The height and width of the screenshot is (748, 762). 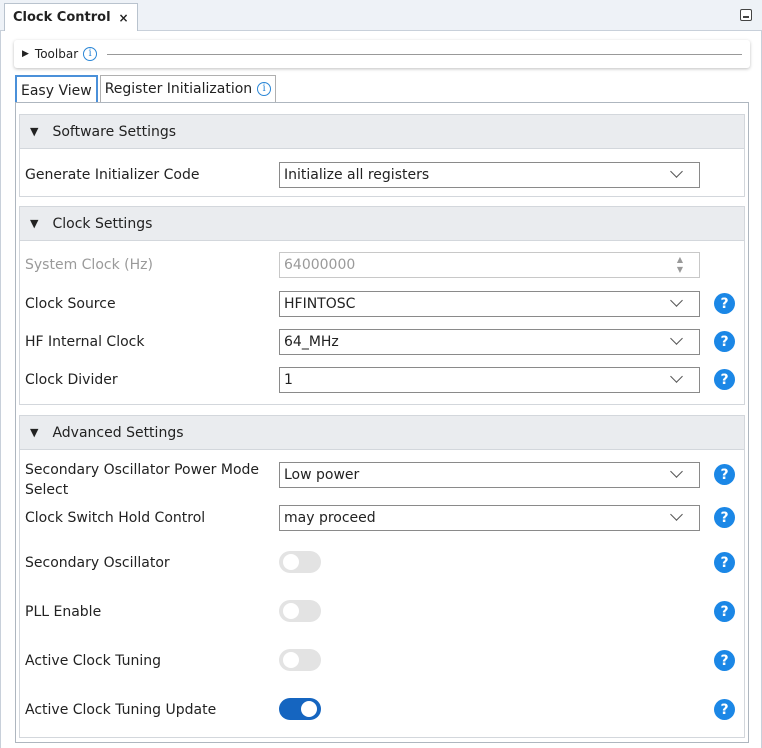 What do you see at coordinates (71, 380) in the screenshot?
I see `row-label: Clock Divider` at bounding box center [71, 380].